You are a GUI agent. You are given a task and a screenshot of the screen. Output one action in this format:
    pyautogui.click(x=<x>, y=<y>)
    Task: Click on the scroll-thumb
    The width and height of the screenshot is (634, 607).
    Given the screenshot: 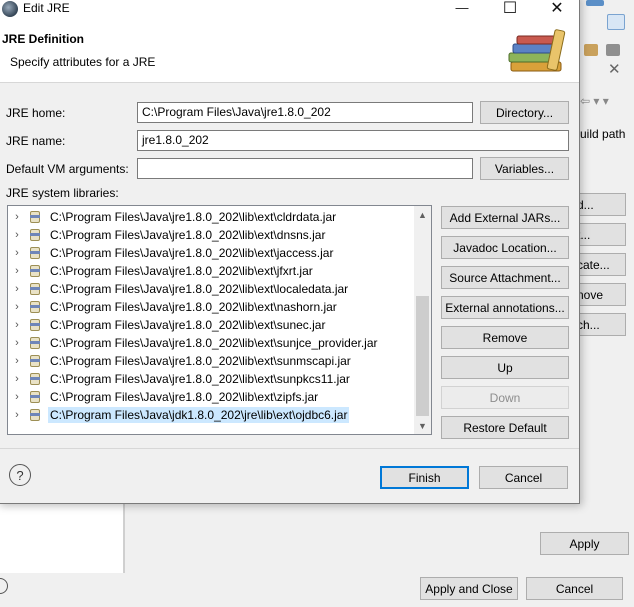 What is the action you would take?
    pyautogui.click(x=422, y=356)
    